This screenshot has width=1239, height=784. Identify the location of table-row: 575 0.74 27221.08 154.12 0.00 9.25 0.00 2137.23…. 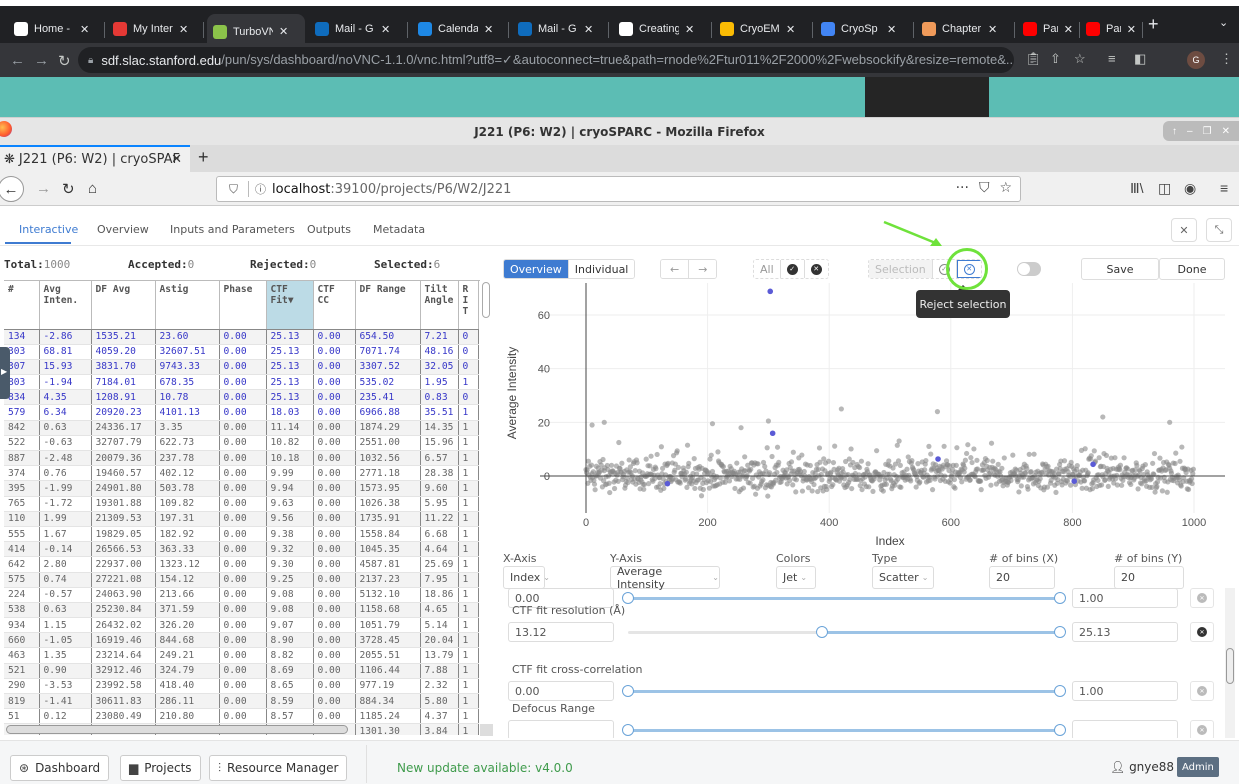
(241, 580).